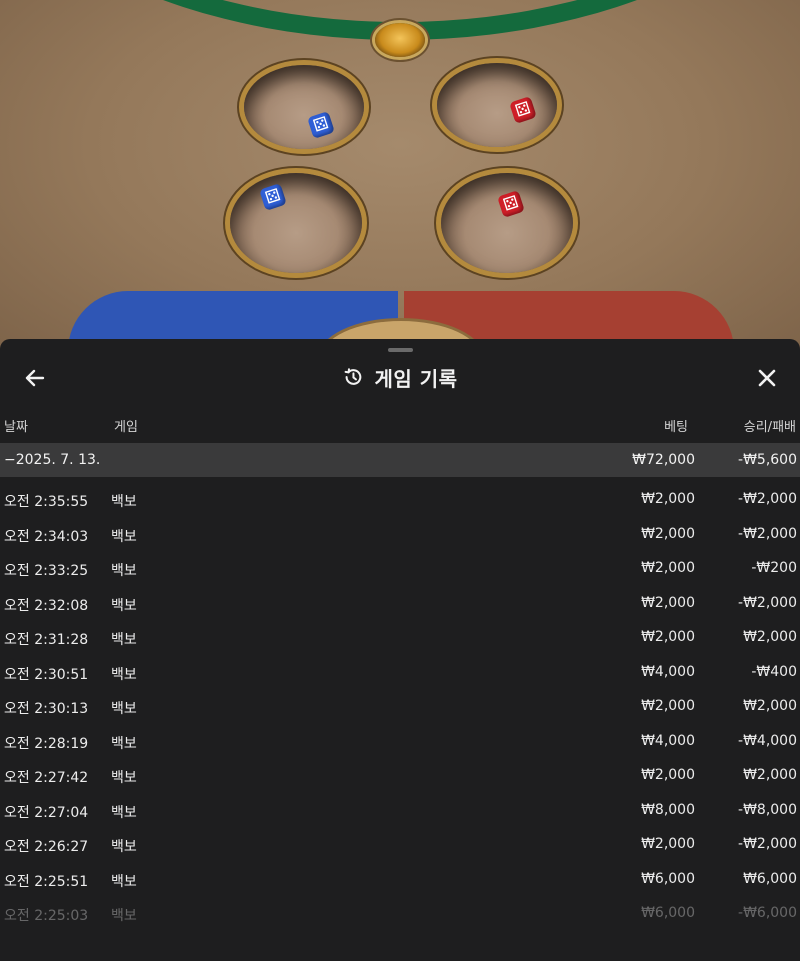  Describe the element at coordinates (770, 878) in the screenshot. I see `row-result: ₩6,000` at that location.